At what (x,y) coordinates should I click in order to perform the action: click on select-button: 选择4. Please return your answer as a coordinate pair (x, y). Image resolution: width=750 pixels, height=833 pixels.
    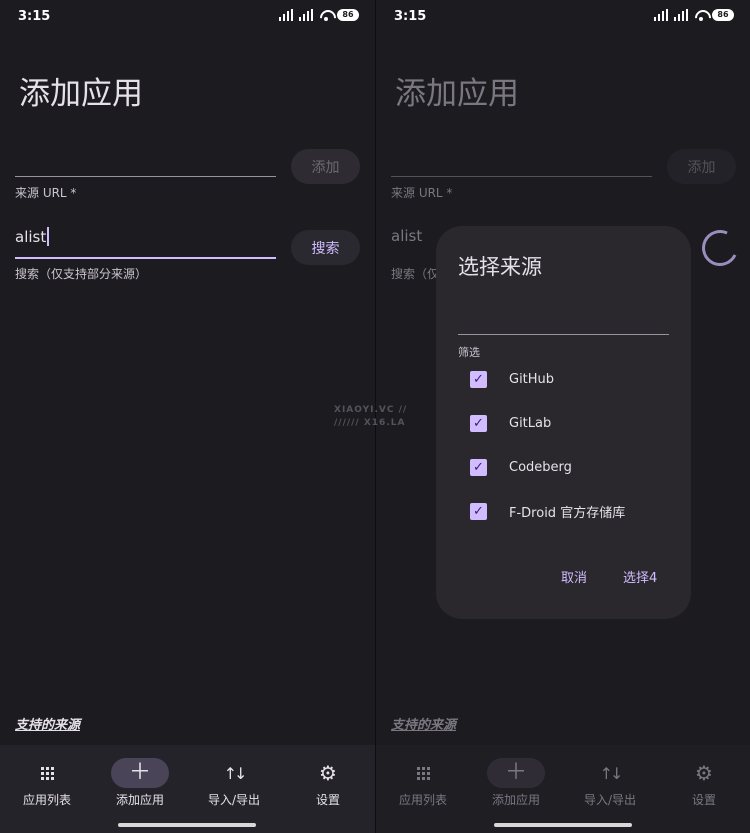
    Looking at the image, I should click on (640, 576).